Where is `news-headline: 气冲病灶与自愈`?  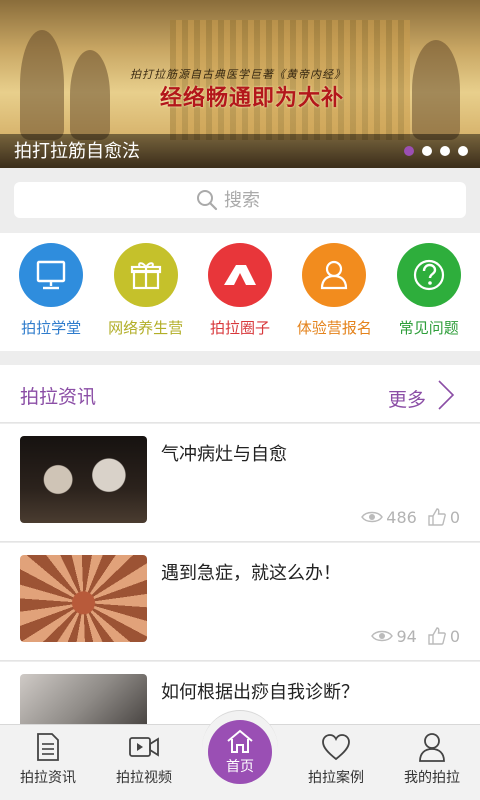 news-headline: 气冲病灶与自愈 is located at coordinates (224, 454).